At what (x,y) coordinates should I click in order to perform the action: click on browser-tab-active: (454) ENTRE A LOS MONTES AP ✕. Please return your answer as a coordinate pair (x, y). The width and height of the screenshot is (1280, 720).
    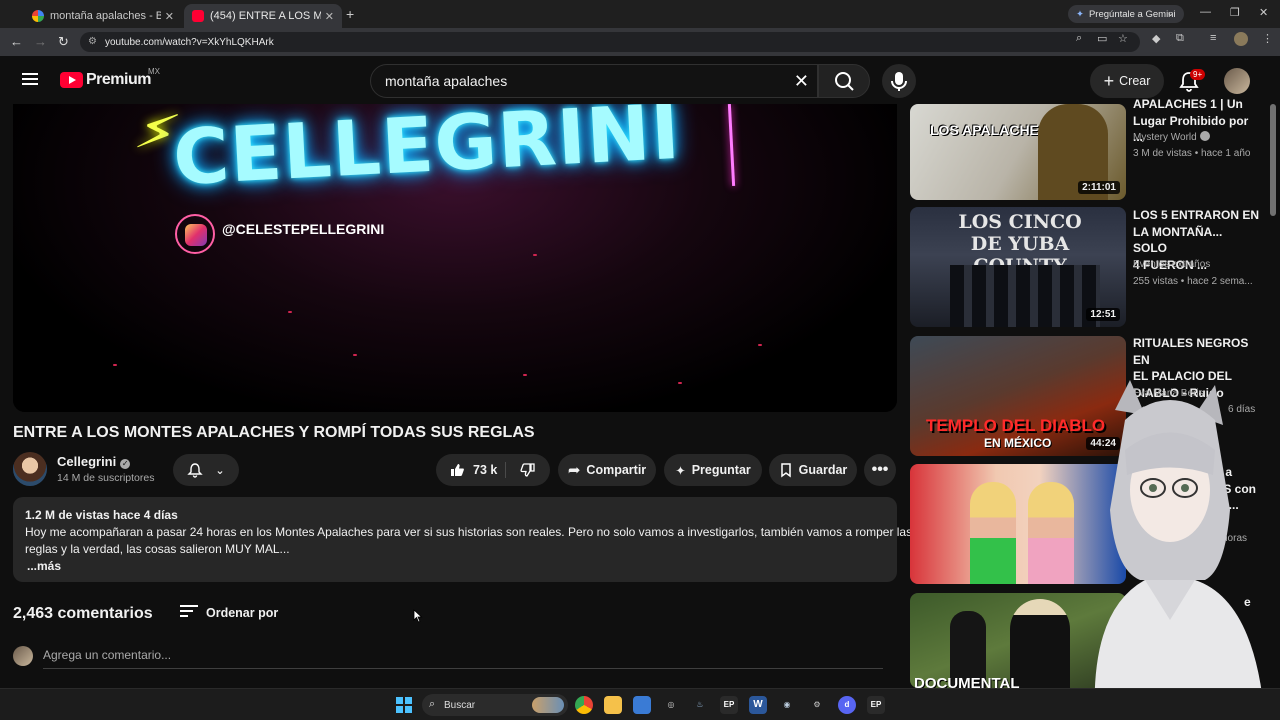
    Looking at the image, I should click on (263, 16).